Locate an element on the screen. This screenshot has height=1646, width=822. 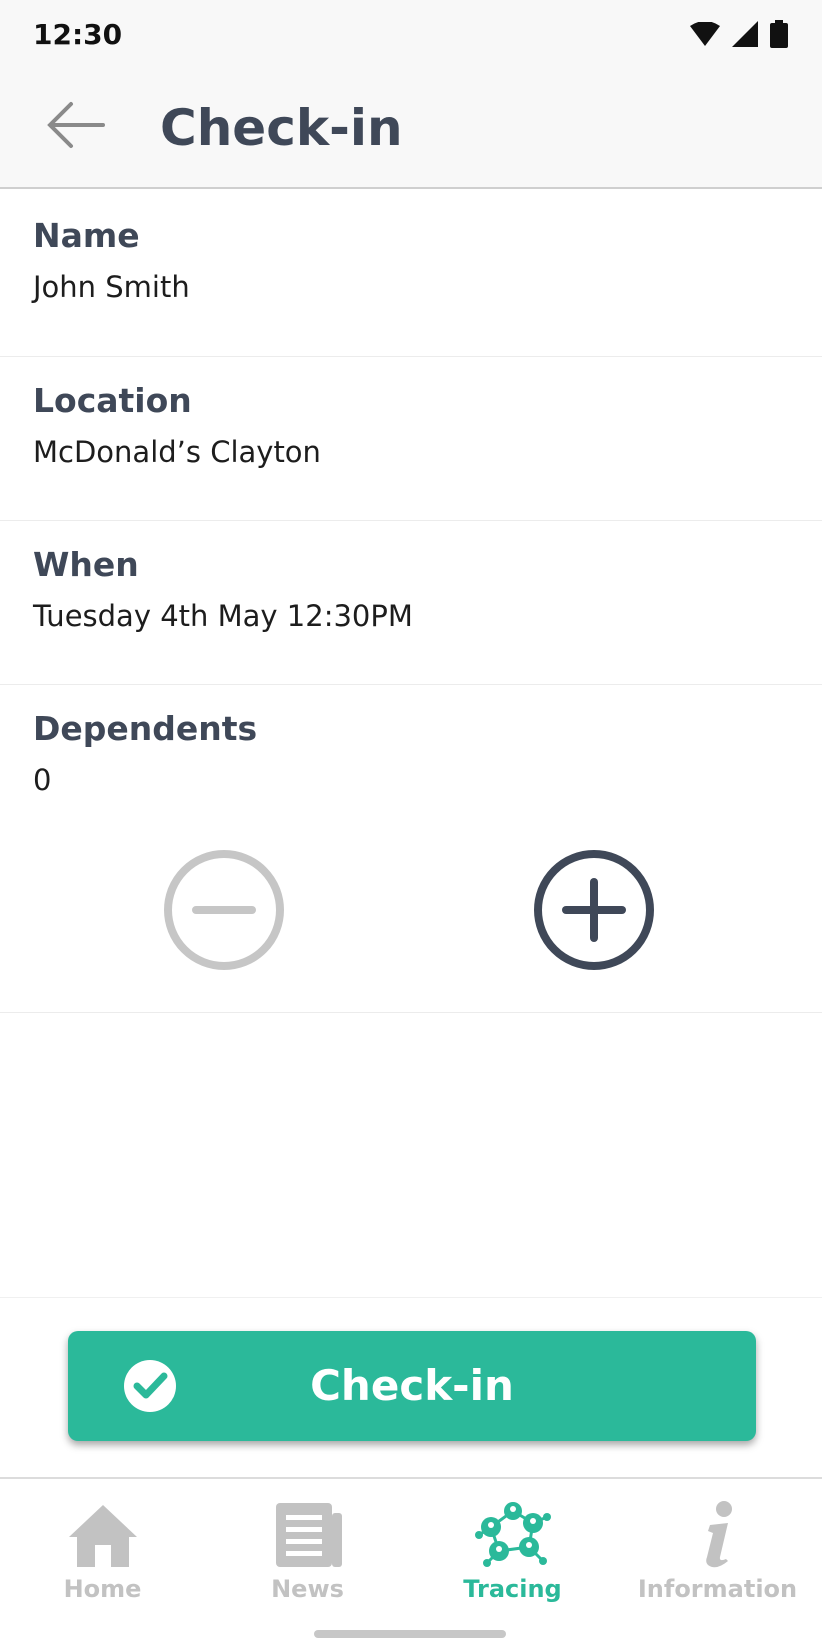
nav-label-home: Home is located at coordinates (102, 1589).